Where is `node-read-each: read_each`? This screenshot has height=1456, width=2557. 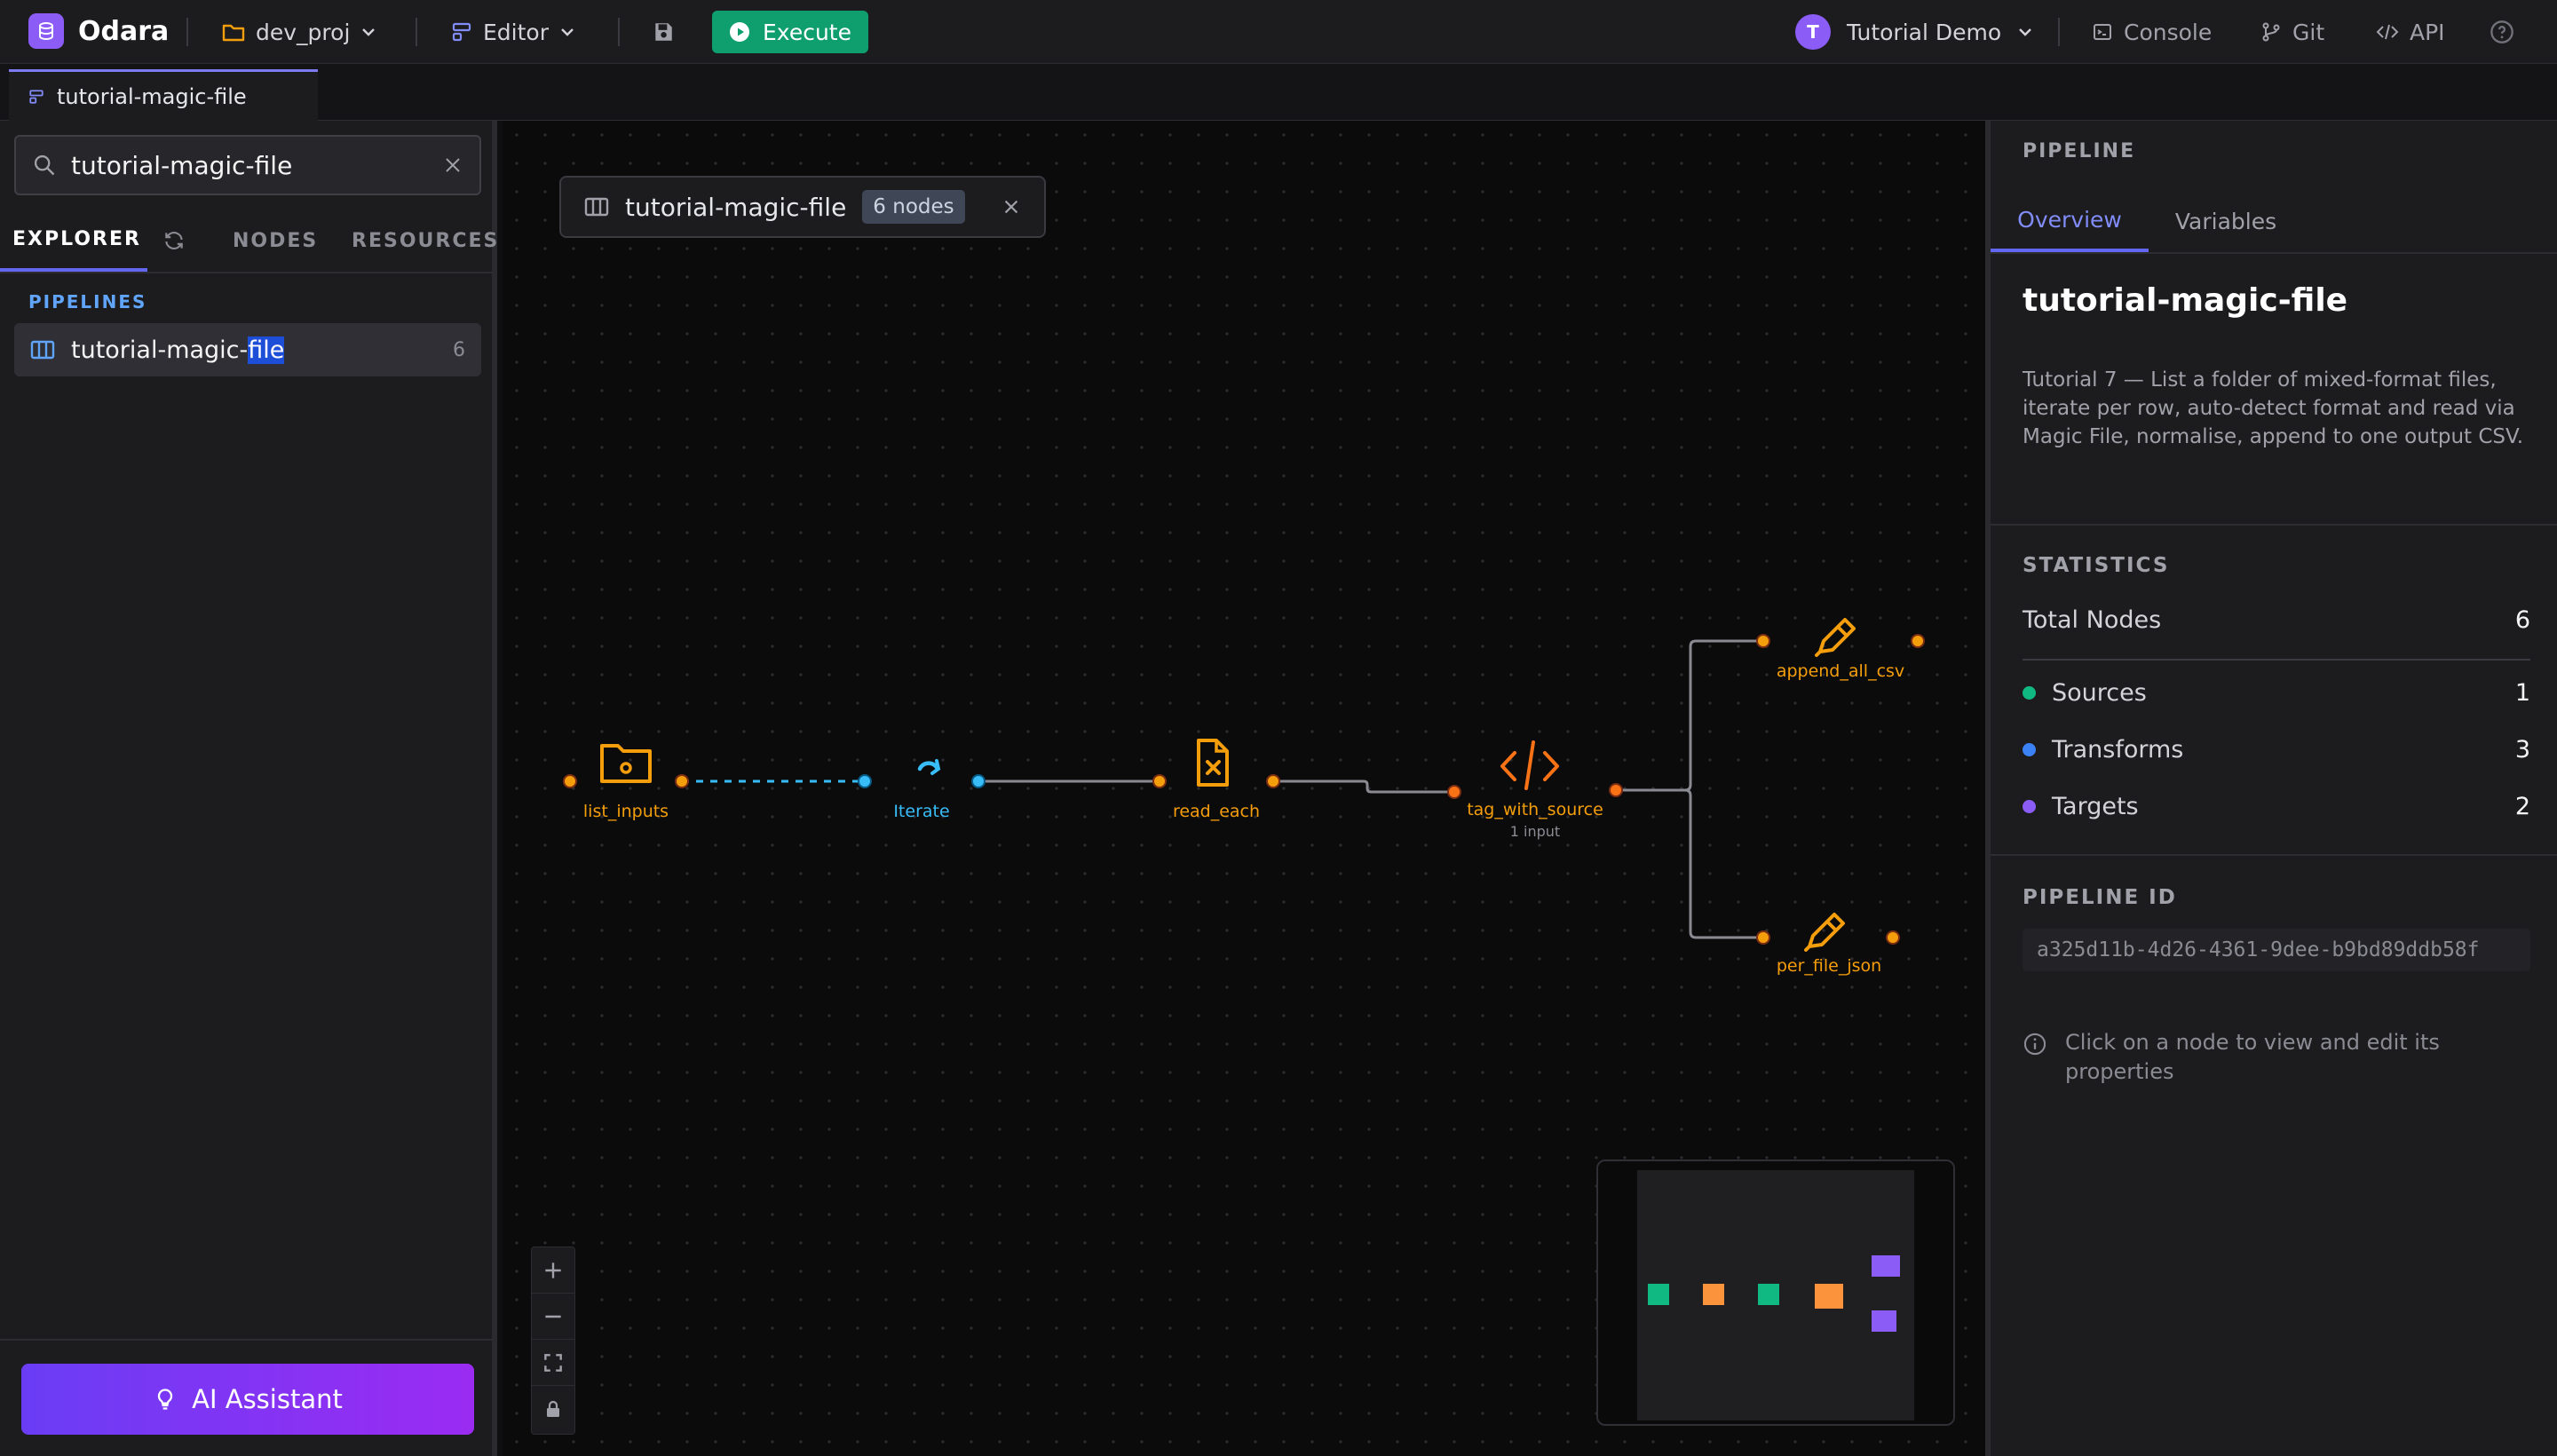 node-read-each: read_each is located at coordinates (1216, 780).